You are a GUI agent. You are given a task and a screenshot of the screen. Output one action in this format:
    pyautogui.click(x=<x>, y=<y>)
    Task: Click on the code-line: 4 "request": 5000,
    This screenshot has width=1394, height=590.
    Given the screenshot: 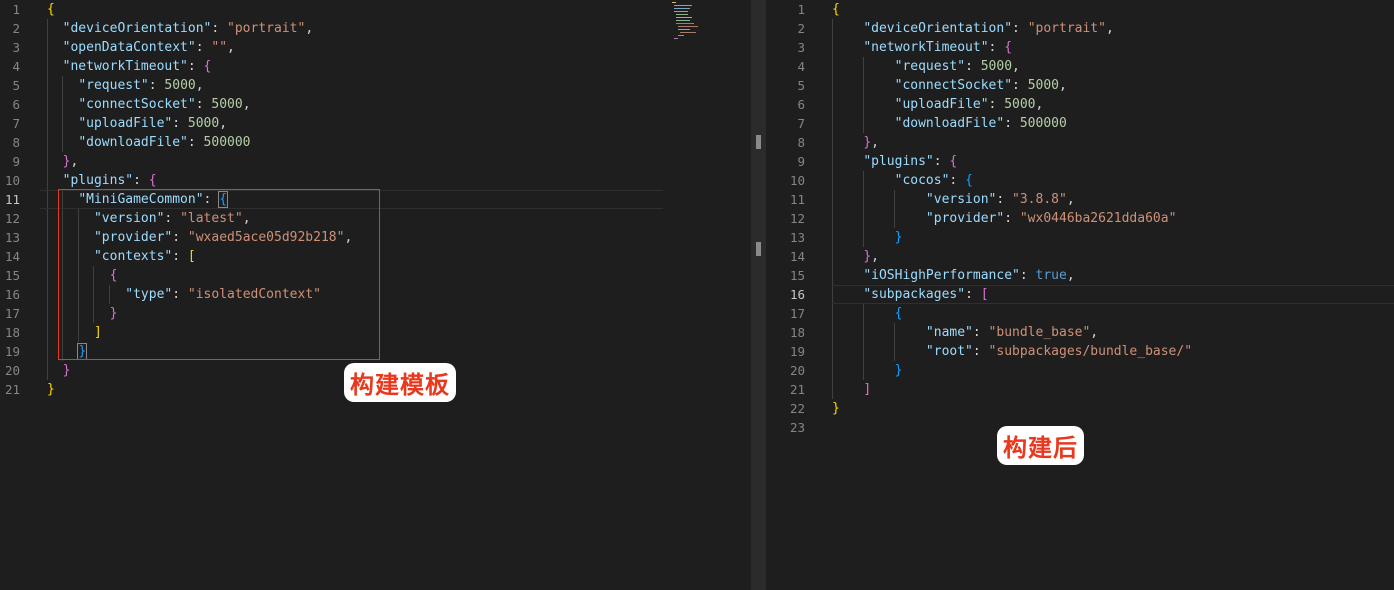 What is the action you would take?
    pyautogui.click(x=1080, y=66)
    